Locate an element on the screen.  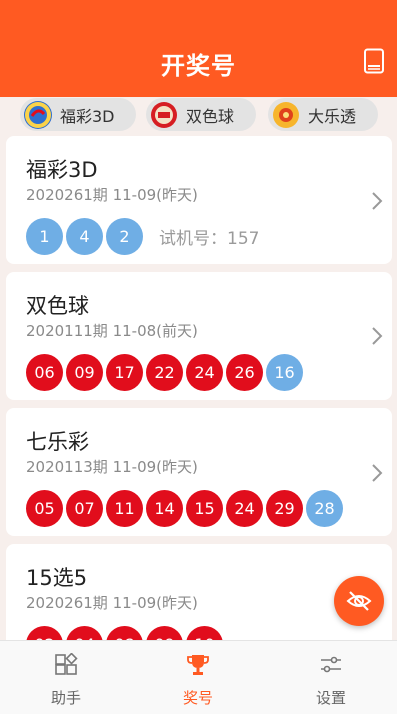
red-ball: 15 is located at coordinates (204, 508).